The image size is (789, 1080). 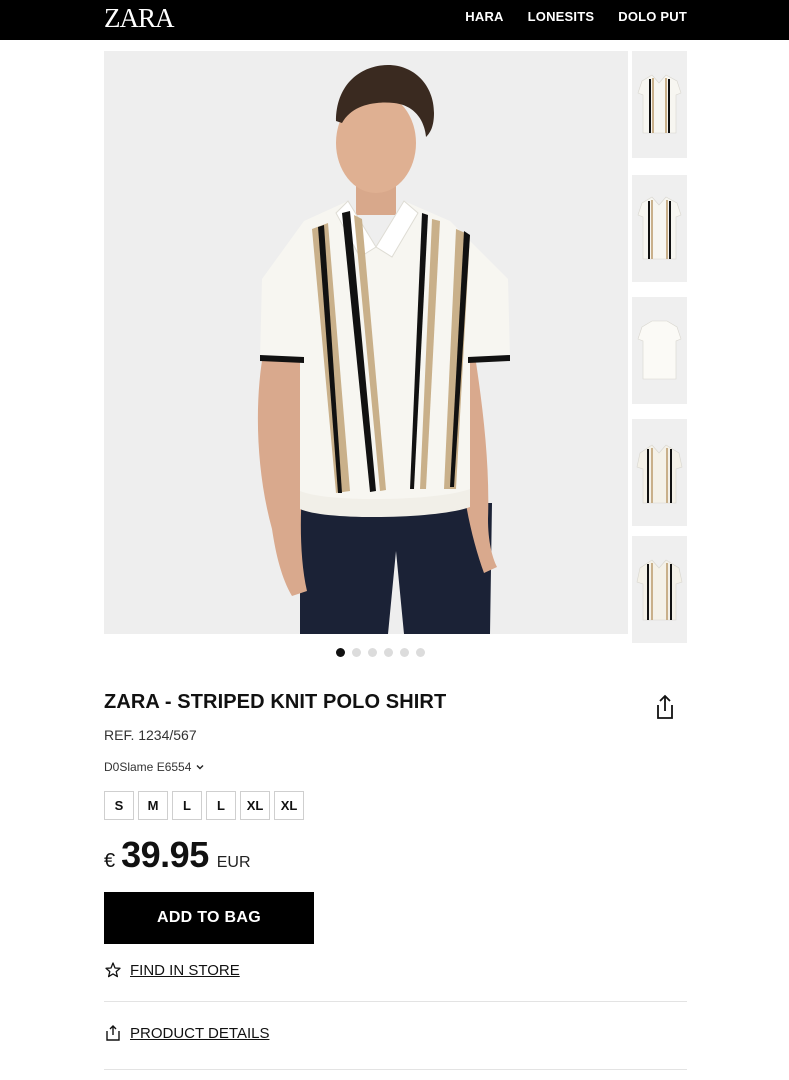 What do you see at coordinates (200, 1033) in the screenshot?
I see `product-details-label: PRODUCT DETAILS` at bounding box center [200, 1033].